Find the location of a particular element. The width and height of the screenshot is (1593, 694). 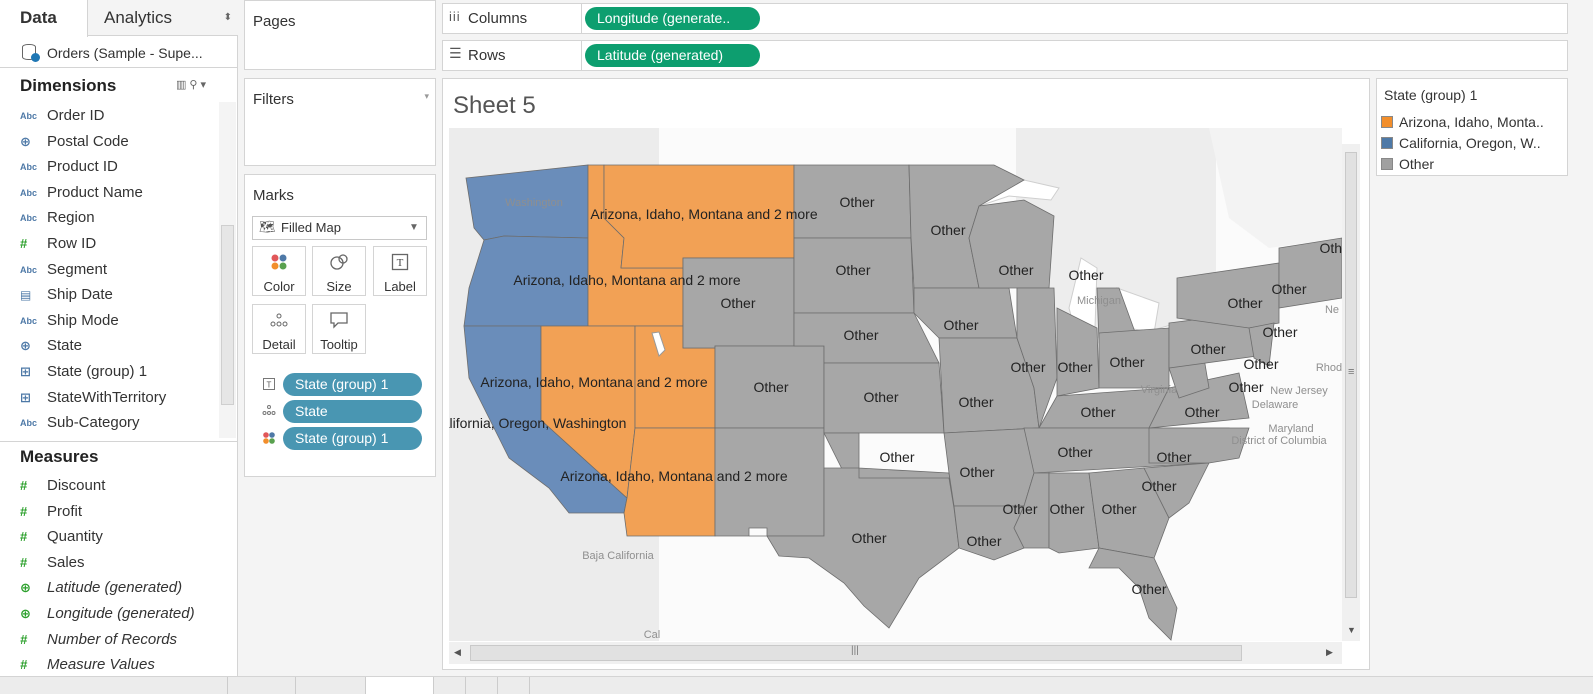

map-label-tn: Other is located at coordinates (1074, 452).